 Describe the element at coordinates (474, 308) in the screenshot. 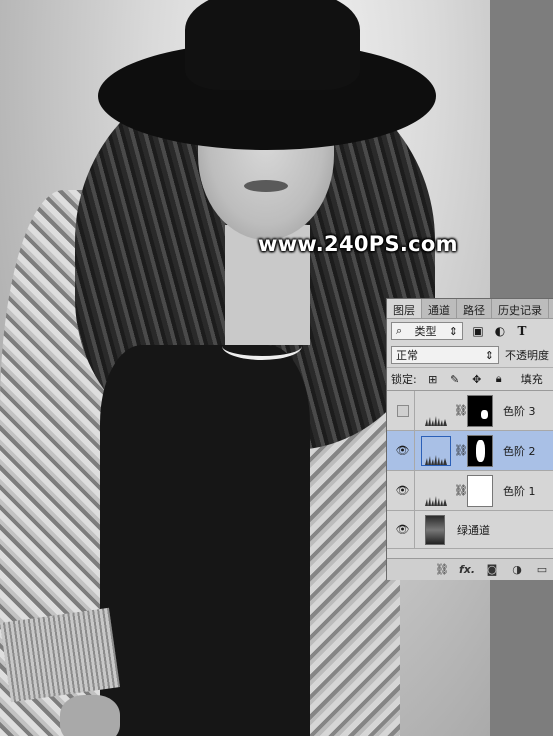

I see `tab-paths: 路径` at that location.